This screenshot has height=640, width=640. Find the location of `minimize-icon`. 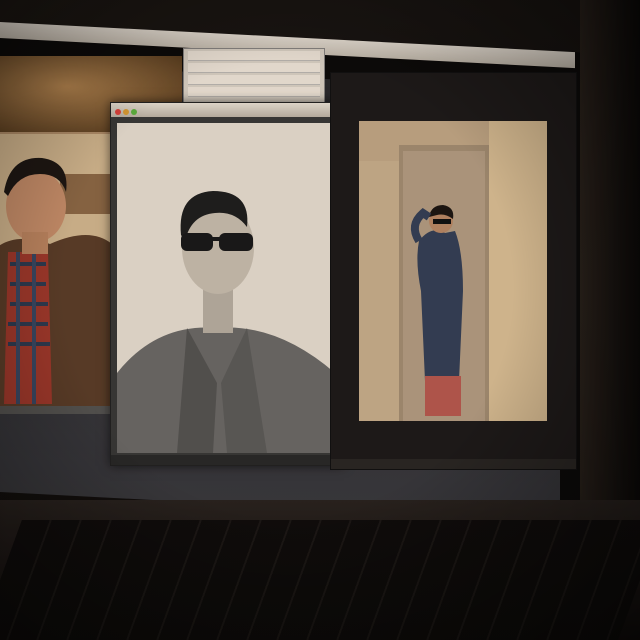

minimize-icon is located at coordinates (126, 112).